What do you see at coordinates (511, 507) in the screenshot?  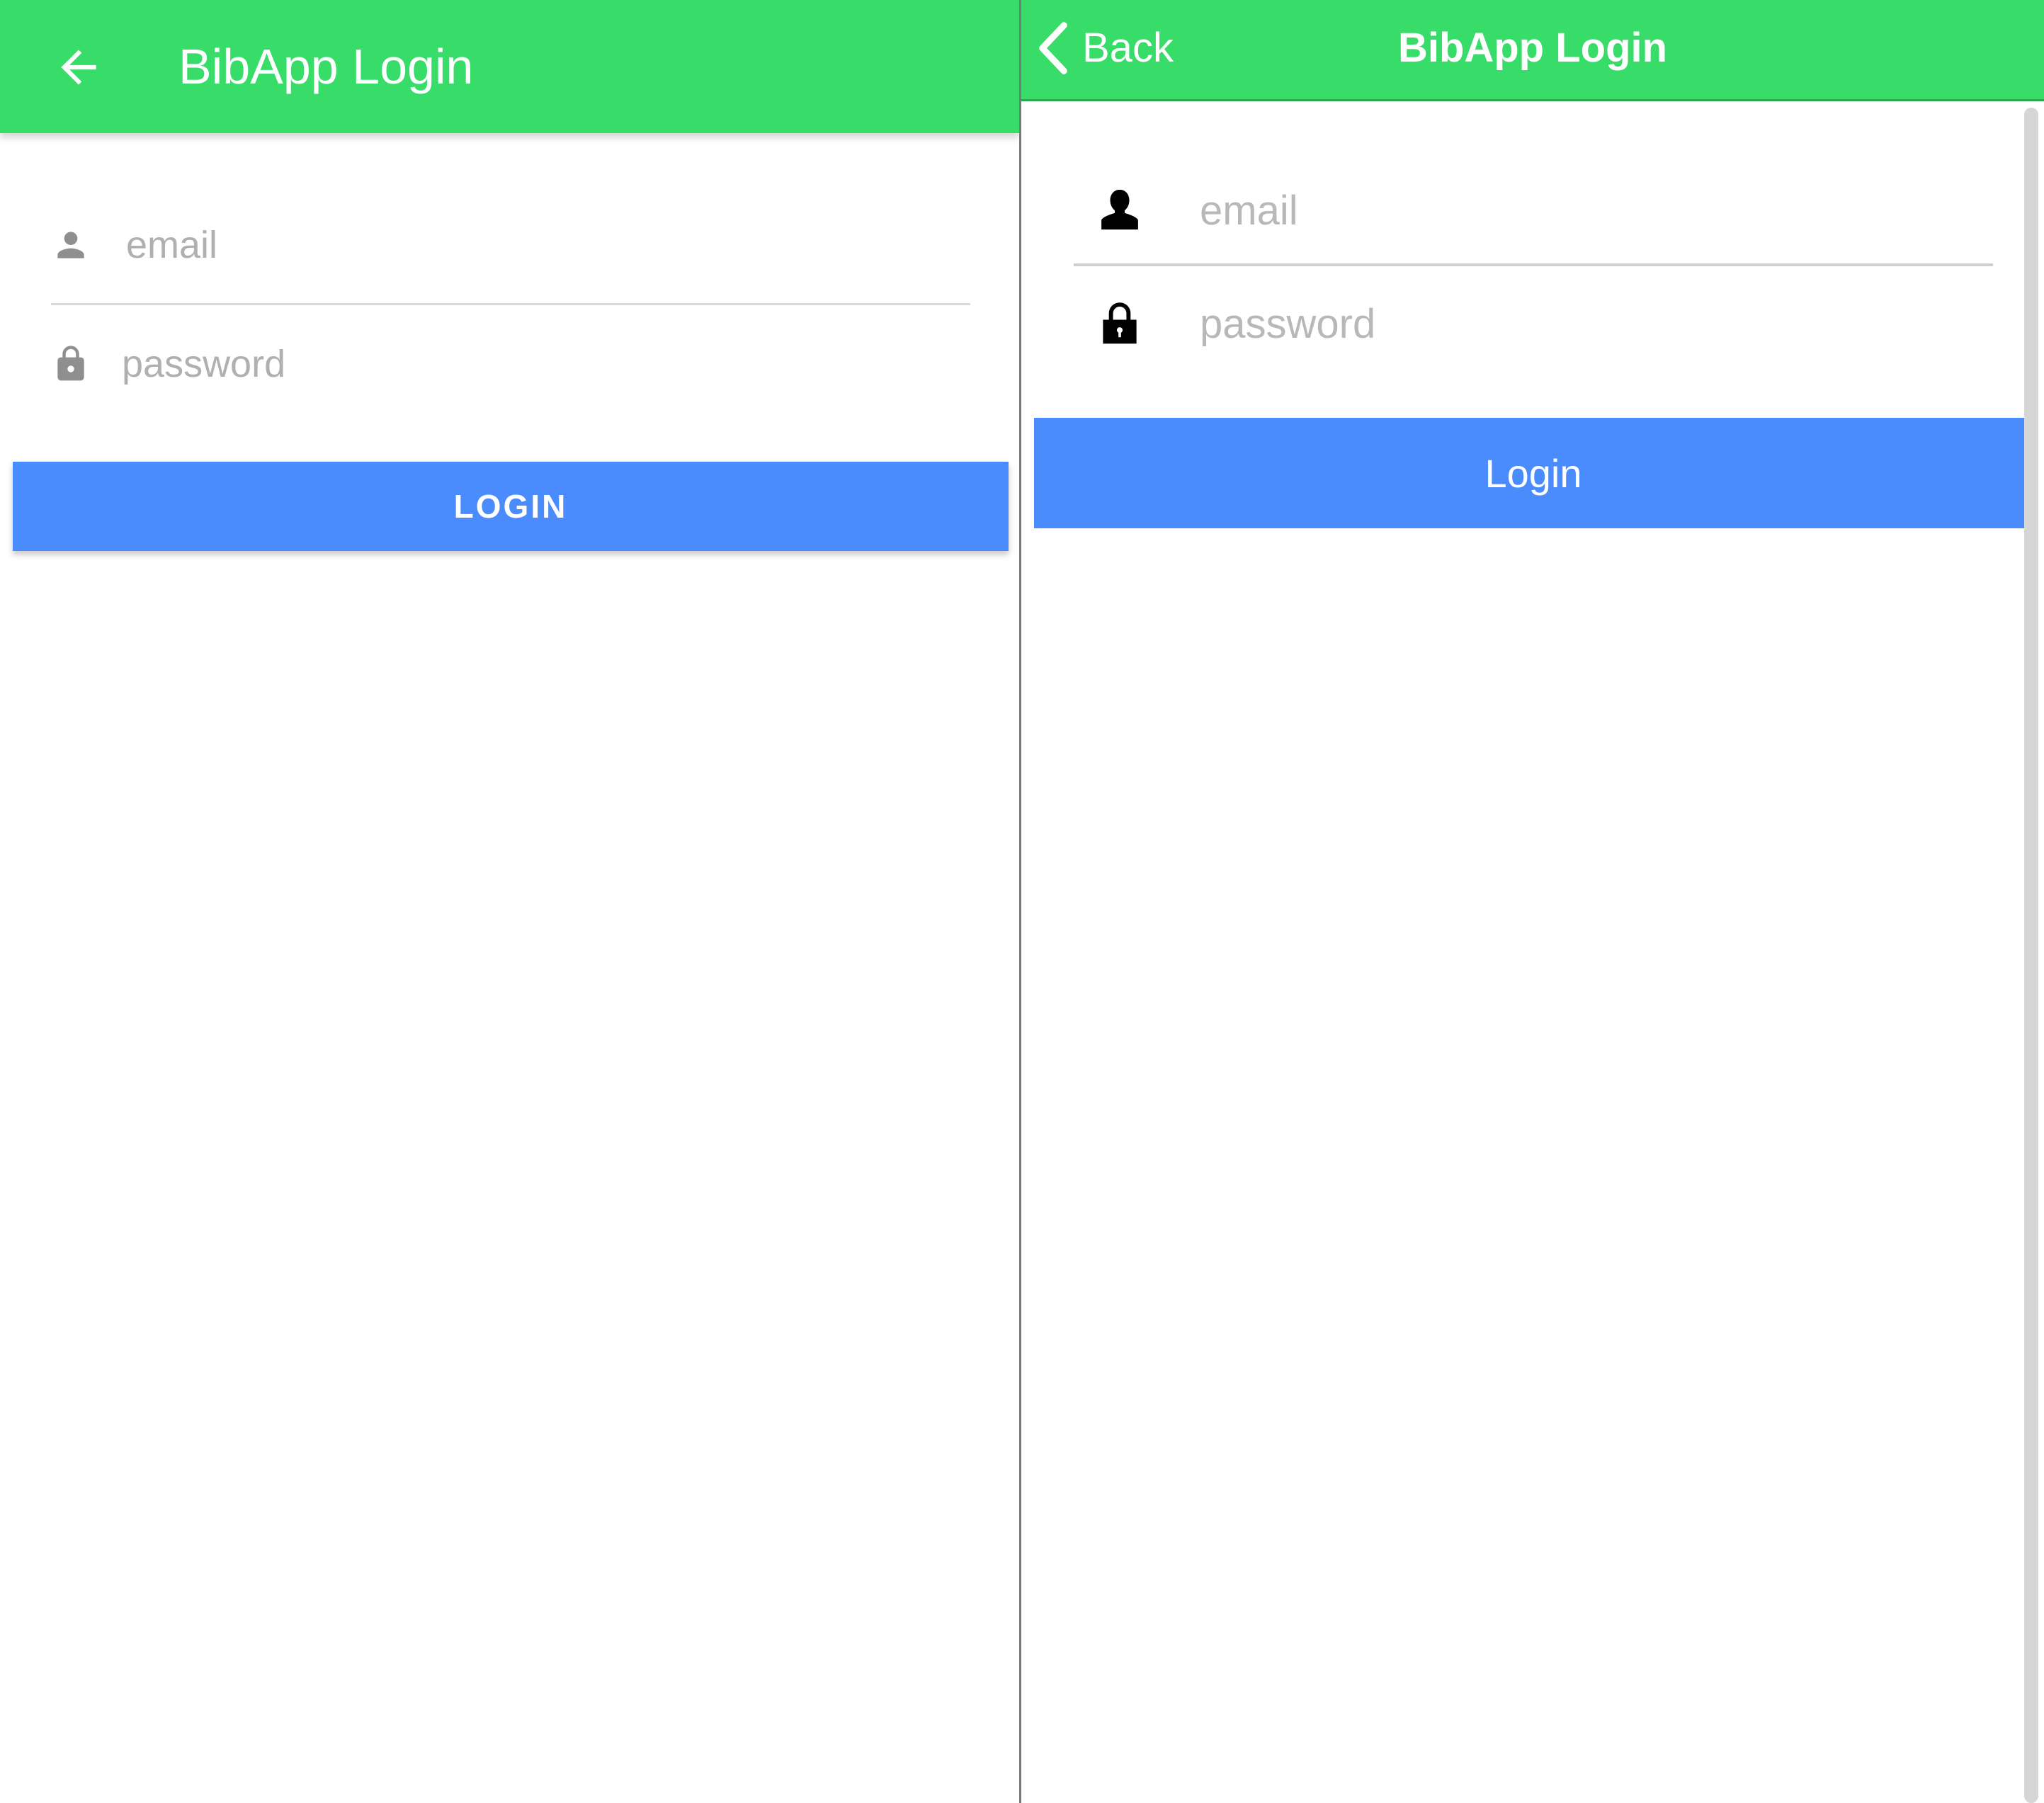 I see `login-button: LOGIN` at bounding box center [511, 507].